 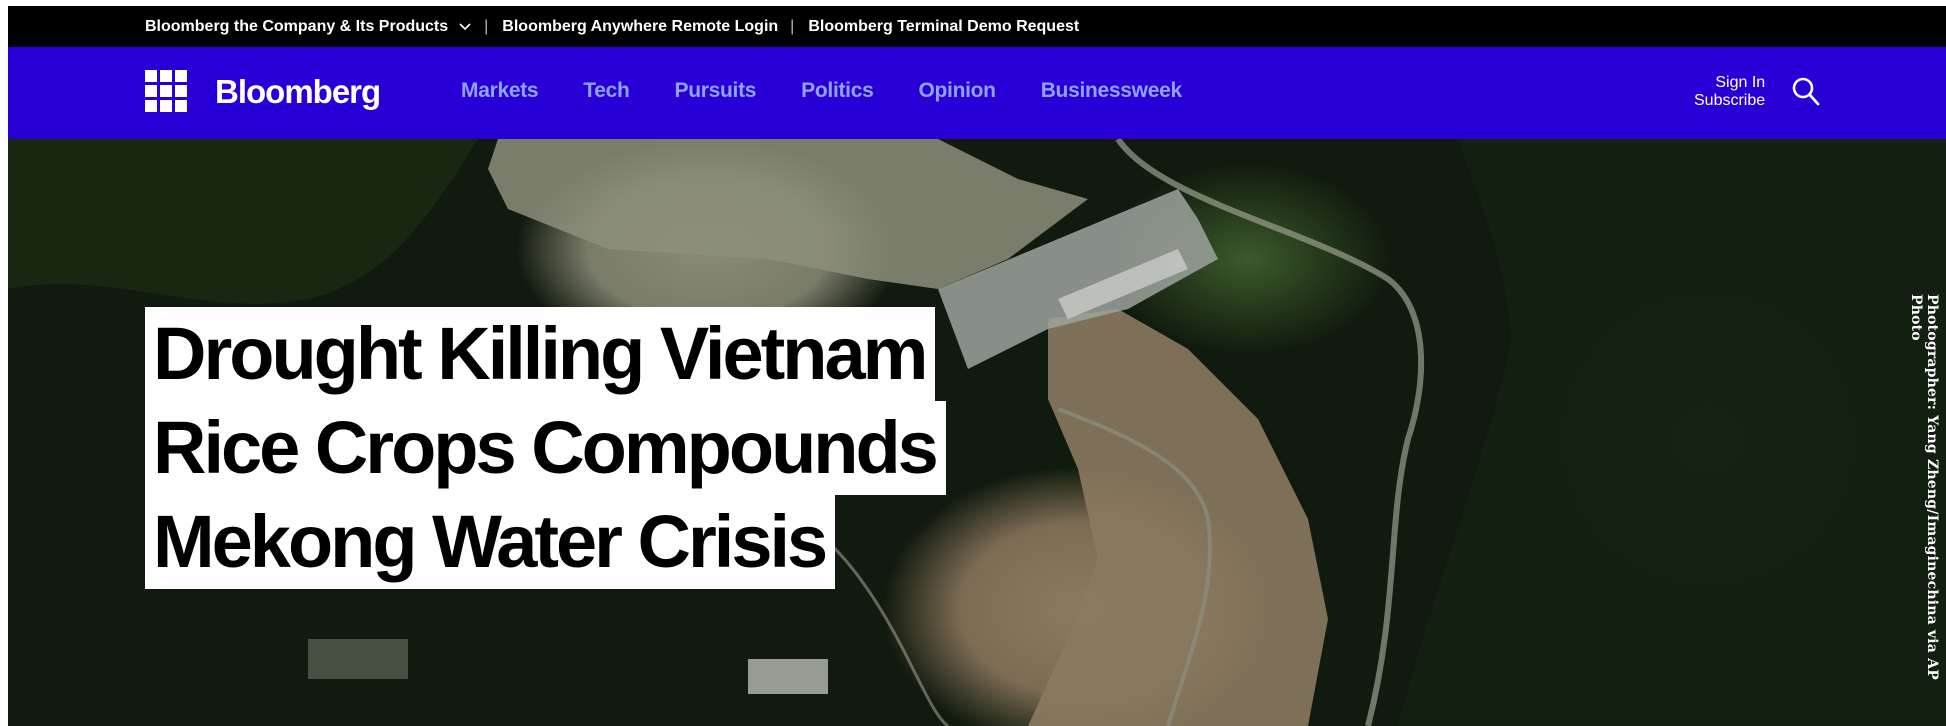 I want to click on remote-login-link: Bloomberg Anywhere Remote Login, so click(x=640, y=27).